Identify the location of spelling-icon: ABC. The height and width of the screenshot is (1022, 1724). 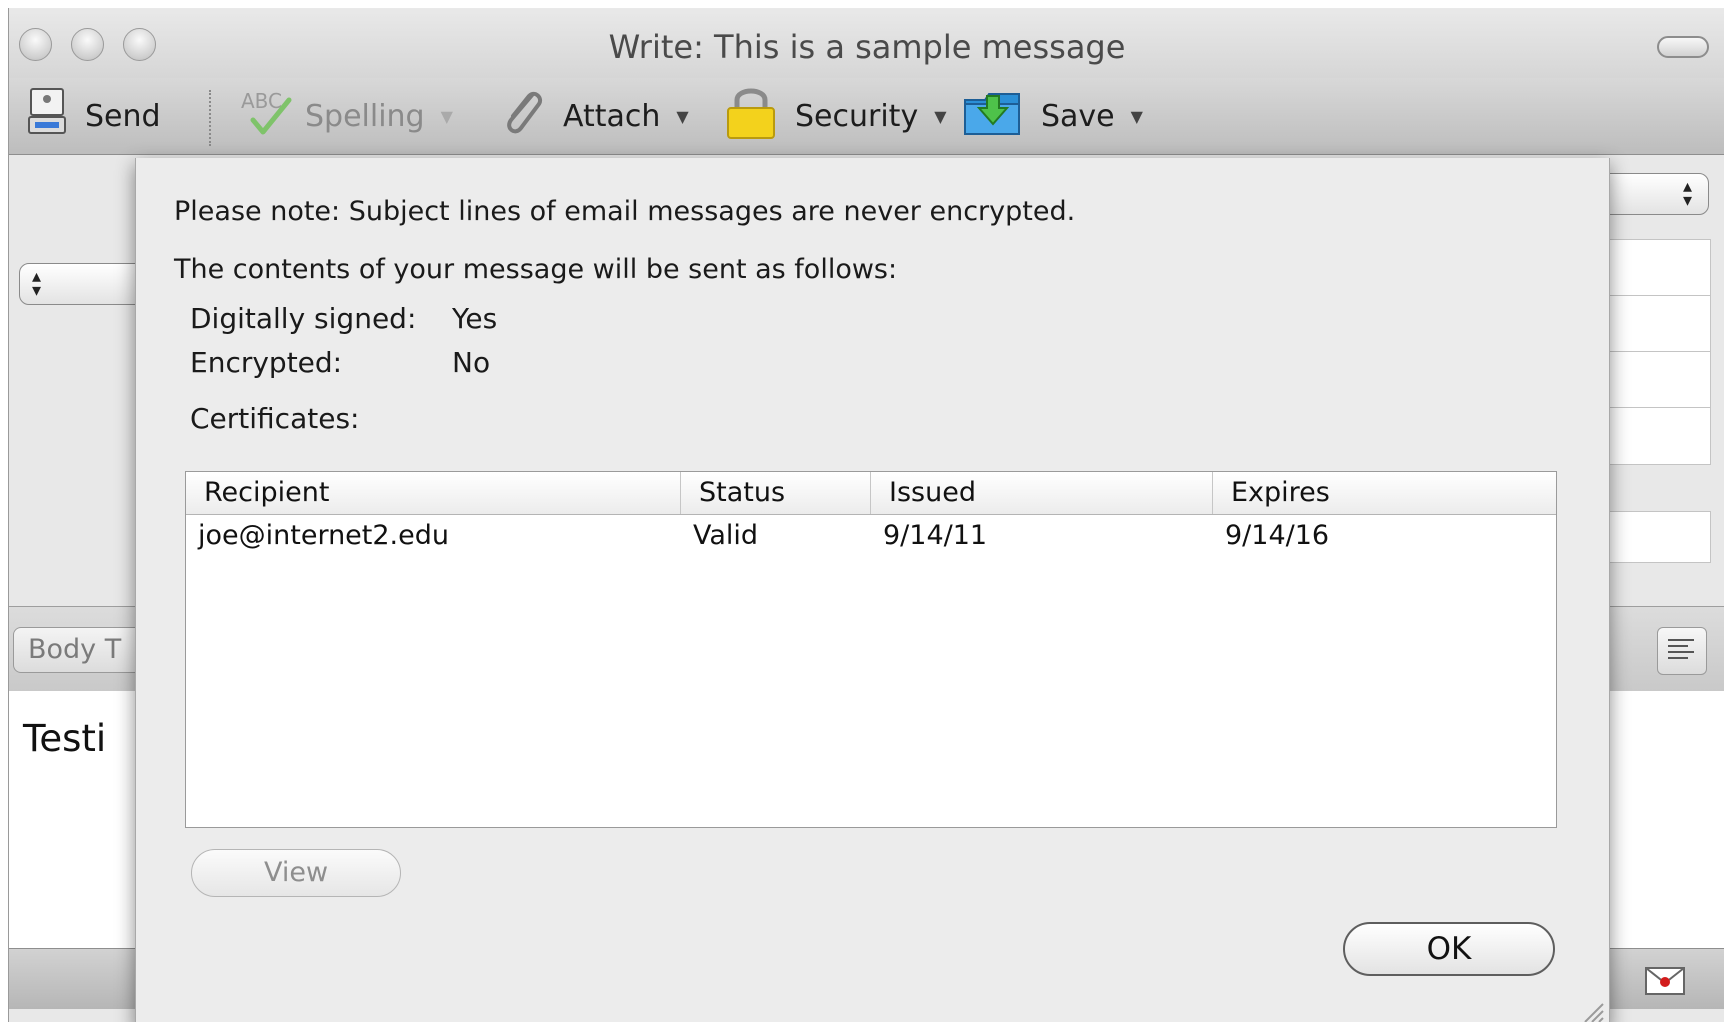
(267, 116).